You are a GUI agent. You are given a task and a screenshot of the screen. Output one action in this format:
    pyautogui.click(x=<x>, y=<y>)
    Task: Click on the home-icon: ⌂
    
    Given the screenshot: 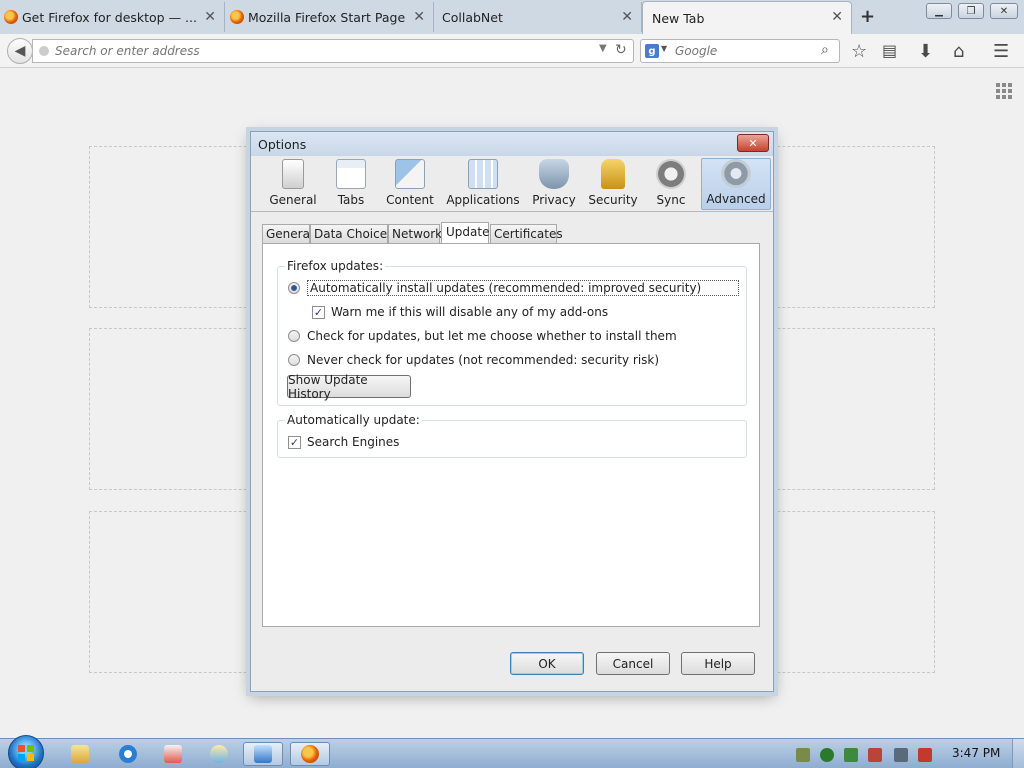 What is the action you would take?
    pyautogui.click(x=958, y=51)
    